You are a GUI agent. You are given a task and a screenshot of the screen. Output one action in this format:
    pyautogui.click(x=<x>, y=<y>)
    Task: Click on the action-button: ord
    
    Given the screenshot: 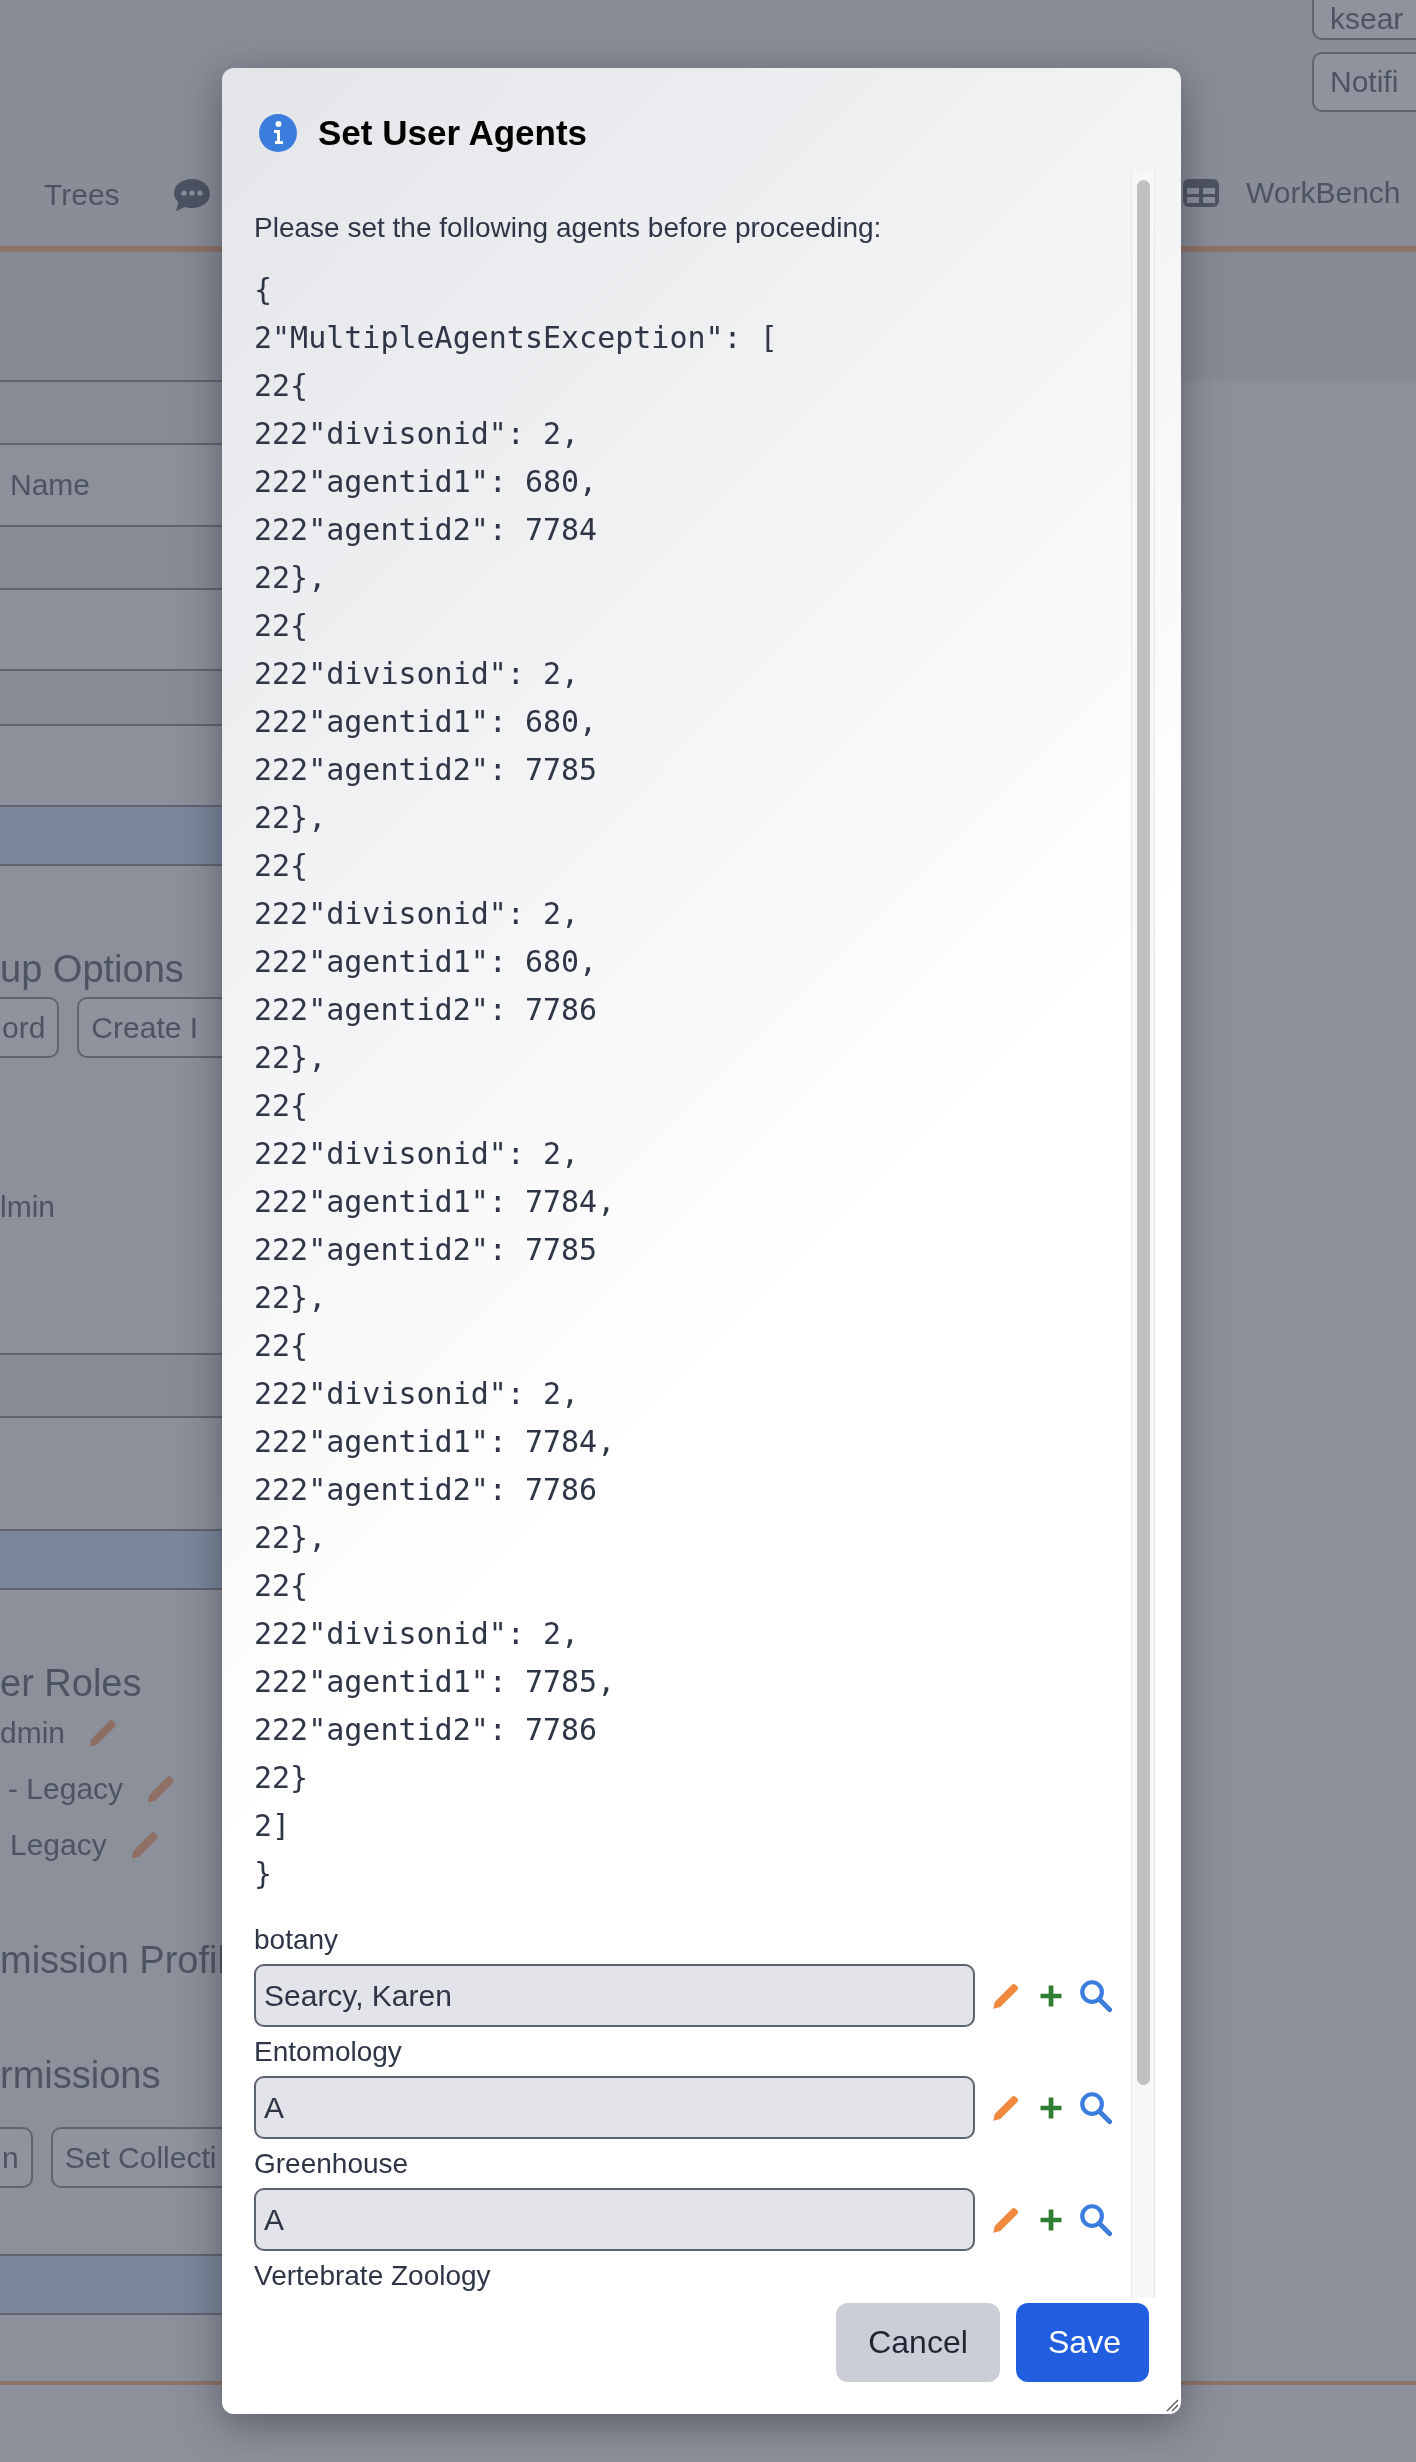 What is the action you would take?
    pyautogui.click(x=30, y=1027)
    